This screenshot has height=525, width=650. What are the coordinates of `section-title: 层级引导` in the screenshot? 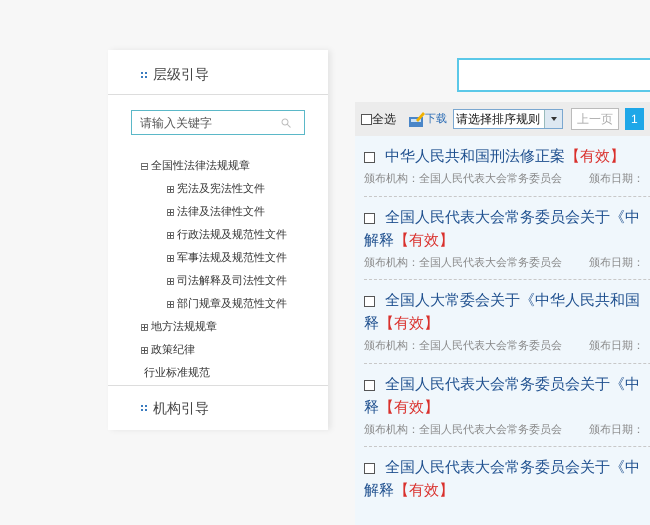 It's located at (181, 74).